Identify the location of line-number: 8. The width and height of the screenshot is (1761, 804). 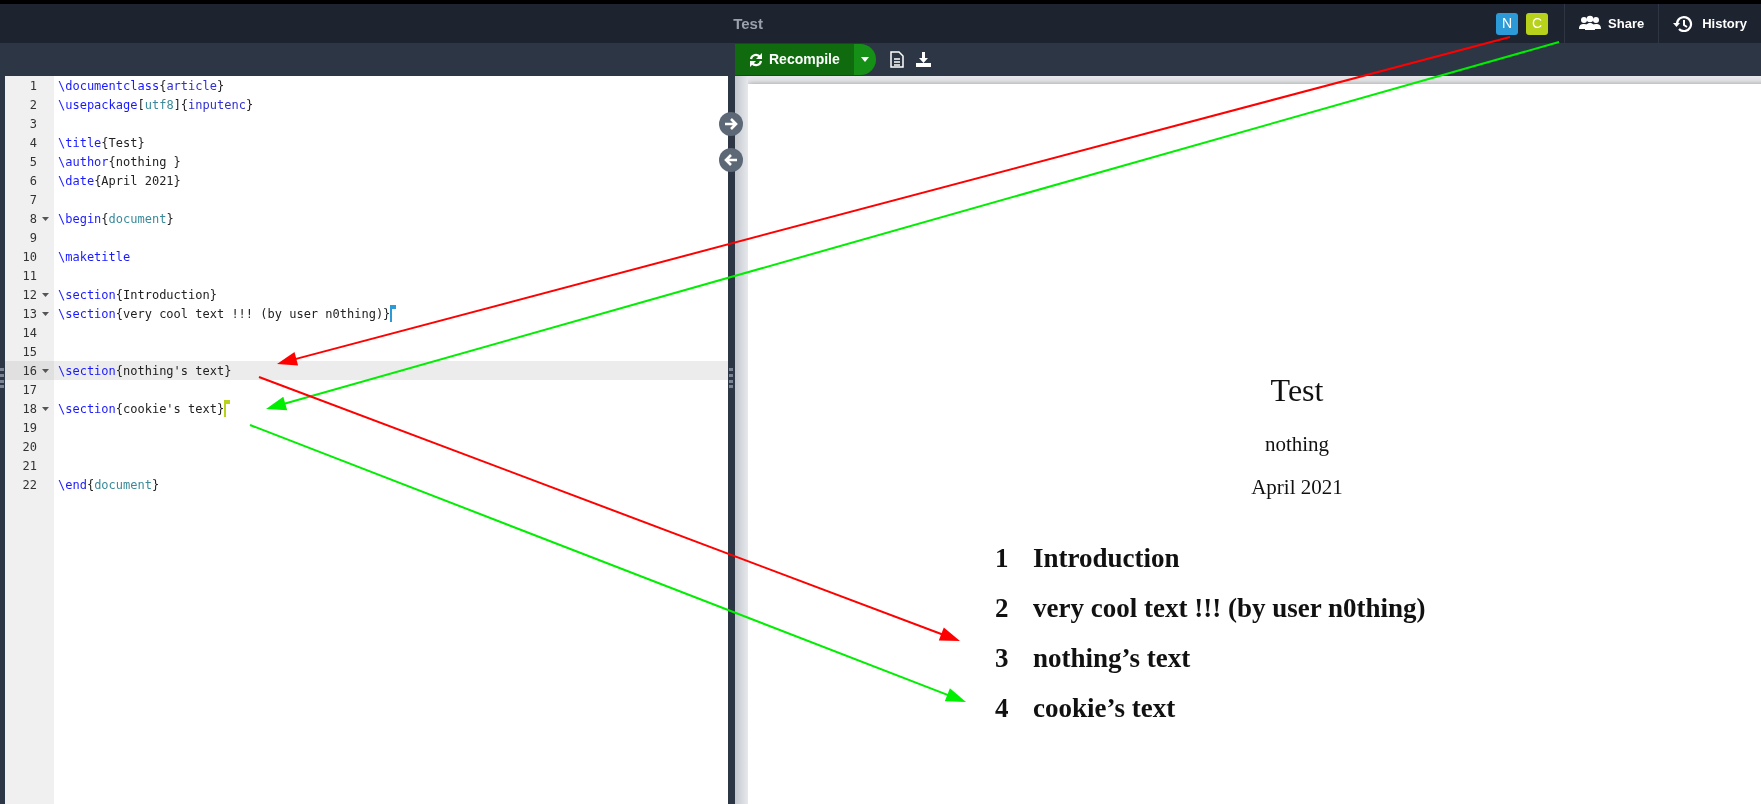
(32, 219).